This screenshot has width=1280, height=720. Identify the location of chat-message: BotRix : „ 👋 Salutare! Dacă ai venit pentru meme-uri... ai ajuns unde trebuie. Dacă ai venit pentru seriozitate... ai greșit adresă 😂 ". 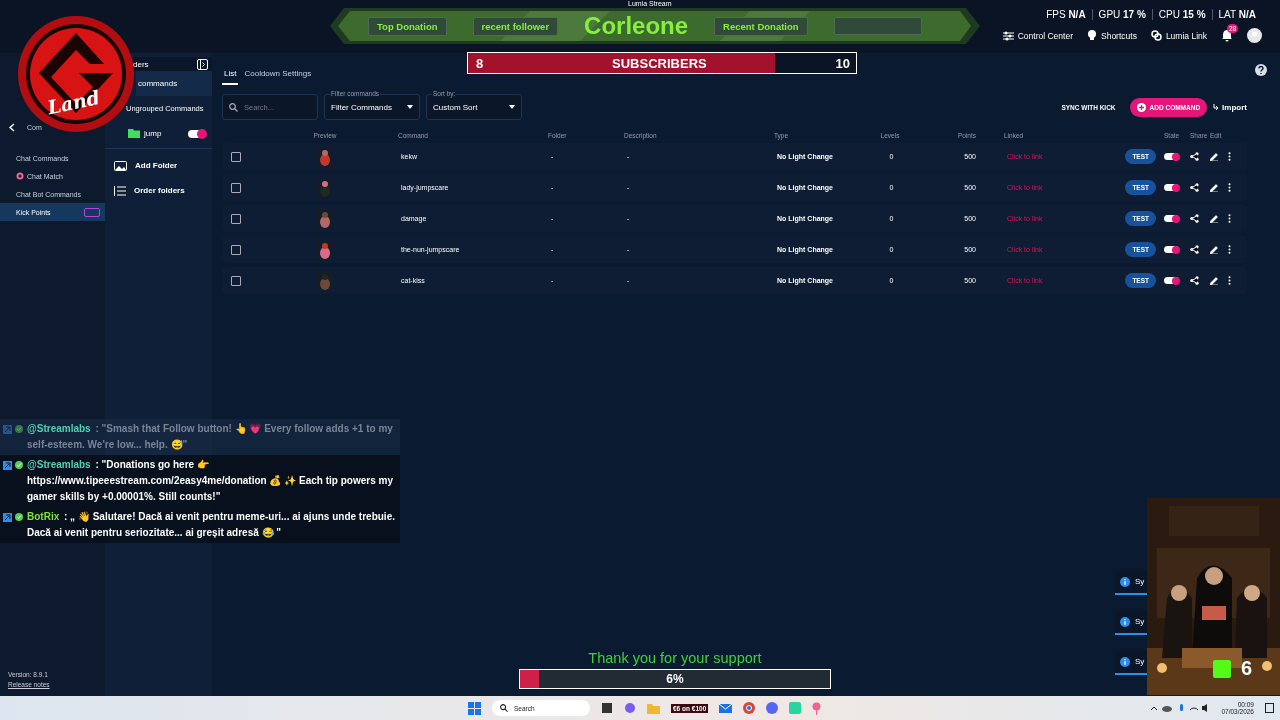
(211, 525).